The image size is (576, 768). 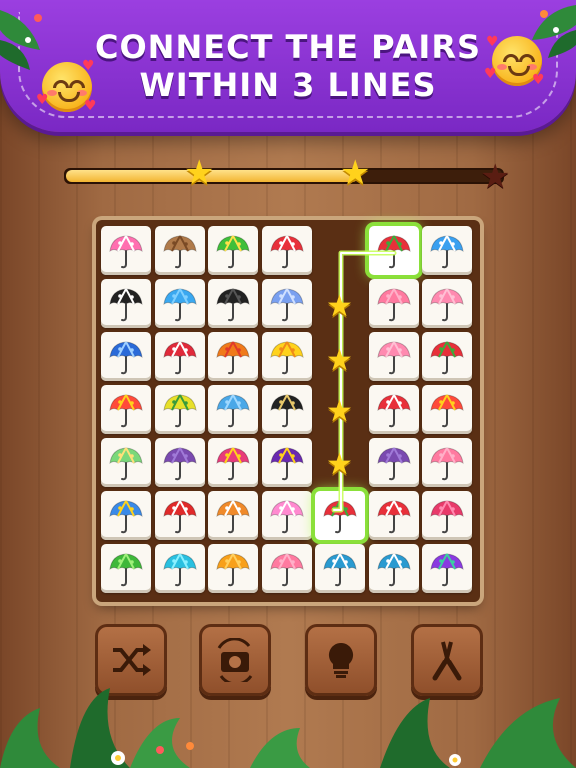 I want to click on mouse-umbrella-icon, so click(x=286, y=304).